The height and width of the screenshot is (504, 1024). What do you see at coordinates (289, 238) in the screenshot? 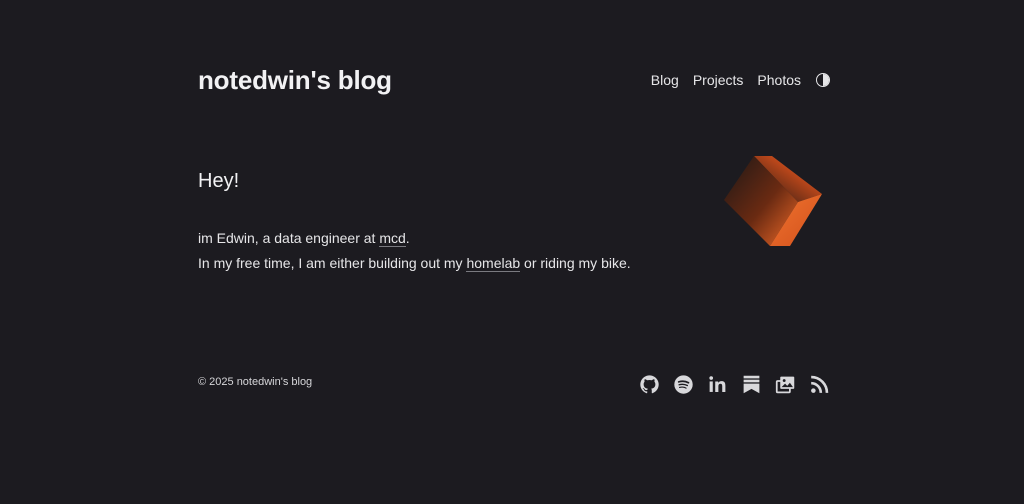
I see `bio-line-1-prefix: im Edwin, a data engineer at` at bounding box center [289, 238].